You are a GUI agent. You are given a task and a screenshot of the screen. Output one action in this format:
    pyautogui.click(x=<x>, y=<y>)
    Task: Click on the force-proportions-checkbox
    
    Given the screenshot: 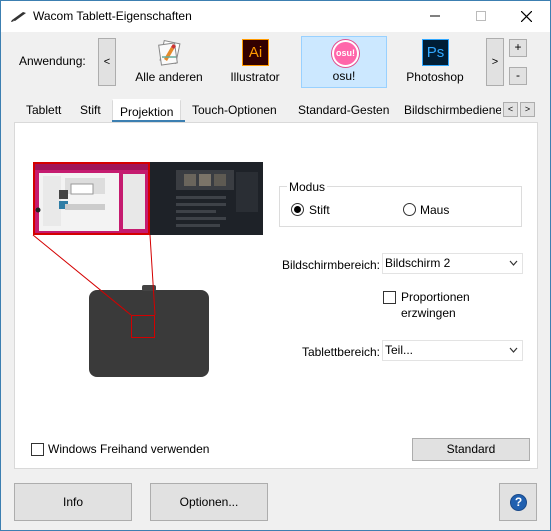 What is the action you would take?
    pyautogui.click(x=389, y=297)
    